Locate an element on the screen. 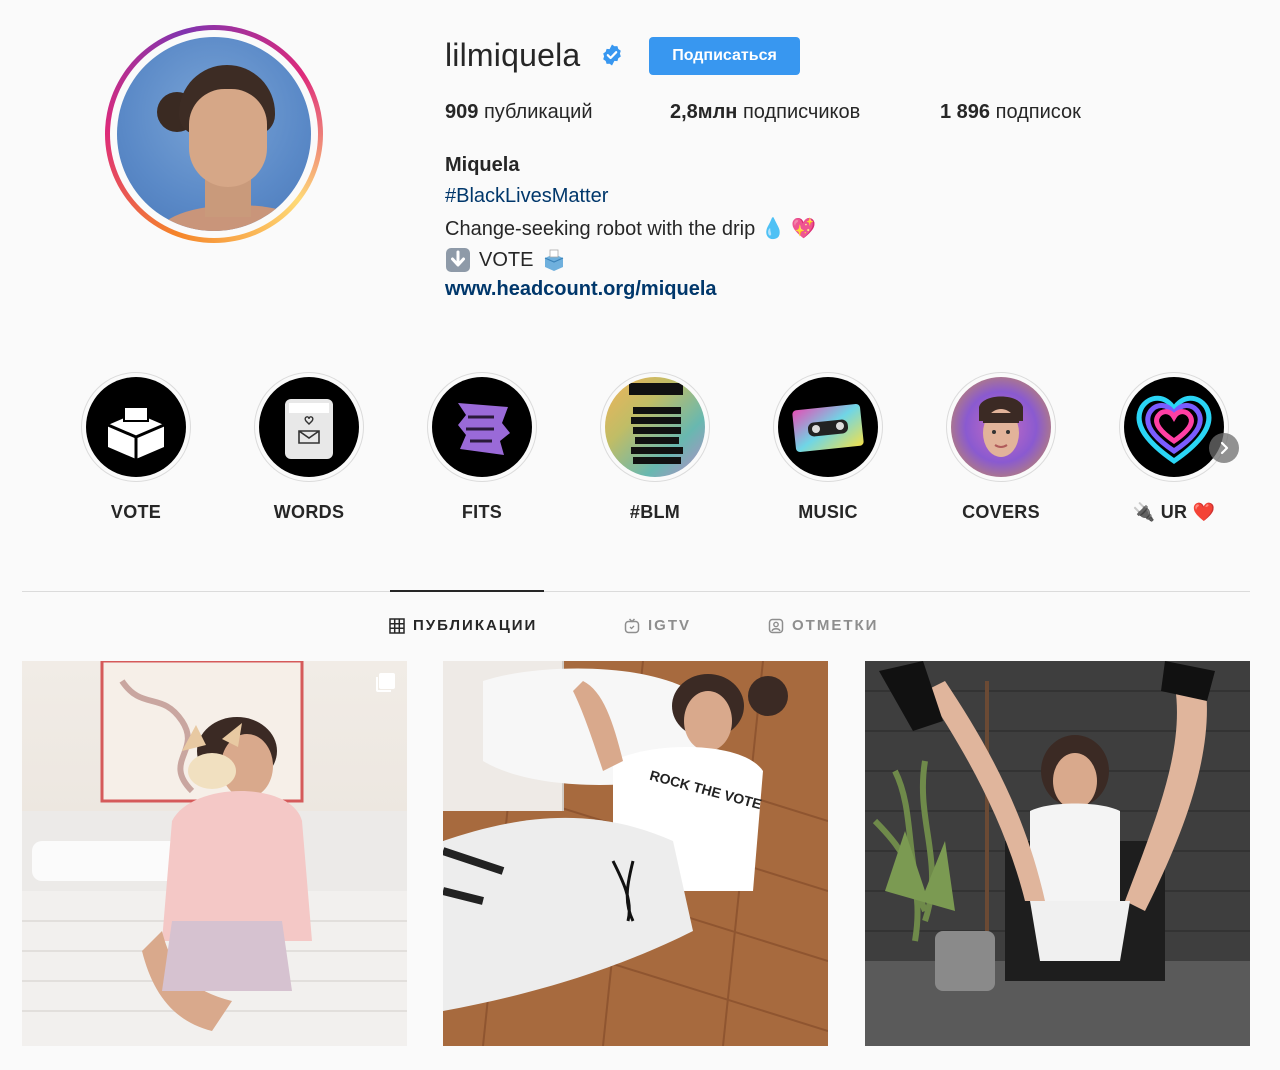  highlight-covers: COVERS is located at coordinates (1001, 447).